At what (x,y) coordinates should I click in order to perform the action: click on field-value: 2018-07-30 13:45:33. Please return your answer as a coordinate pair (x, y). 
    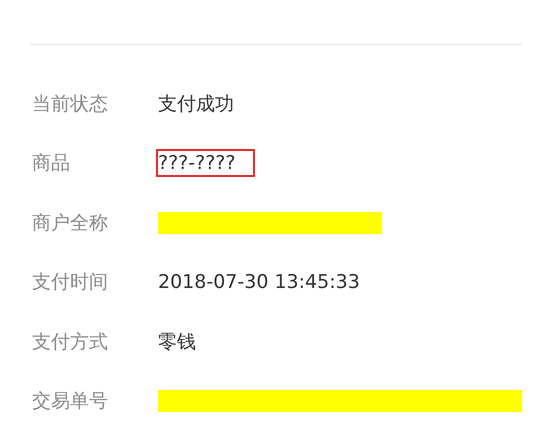
    Looking at the image, I should click on (259, 282).